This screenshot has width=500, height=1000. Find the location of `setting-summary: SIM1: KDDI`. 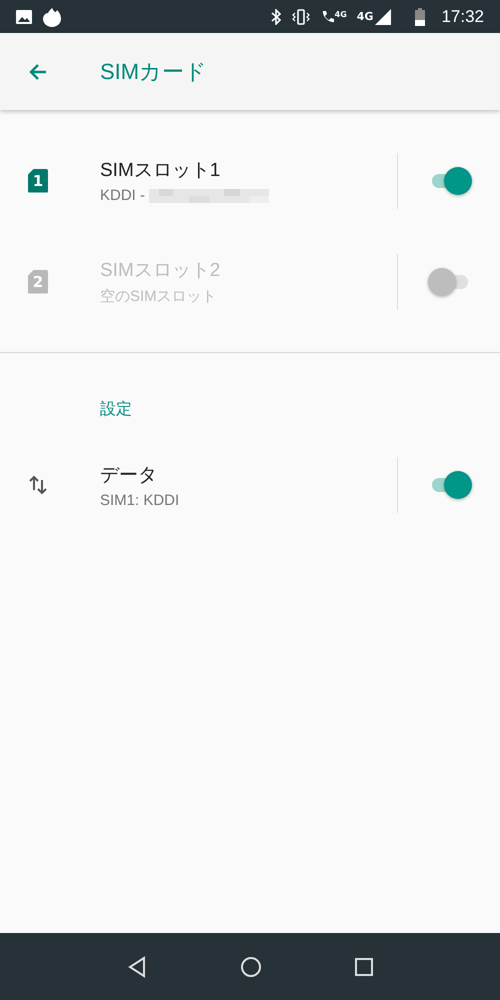

setting-summary: SIM1: KDDI is located at coordinates (140, 500).